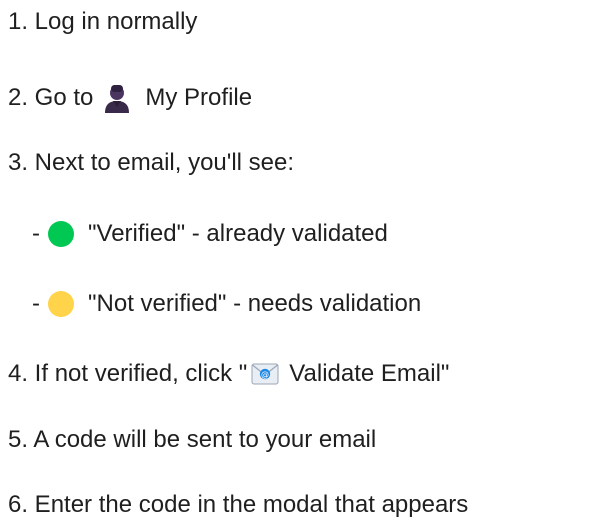 The height and width of the screenshot is (525, 603). I want to click on step-2-prefix: 2. Go to, so click(51, 97).